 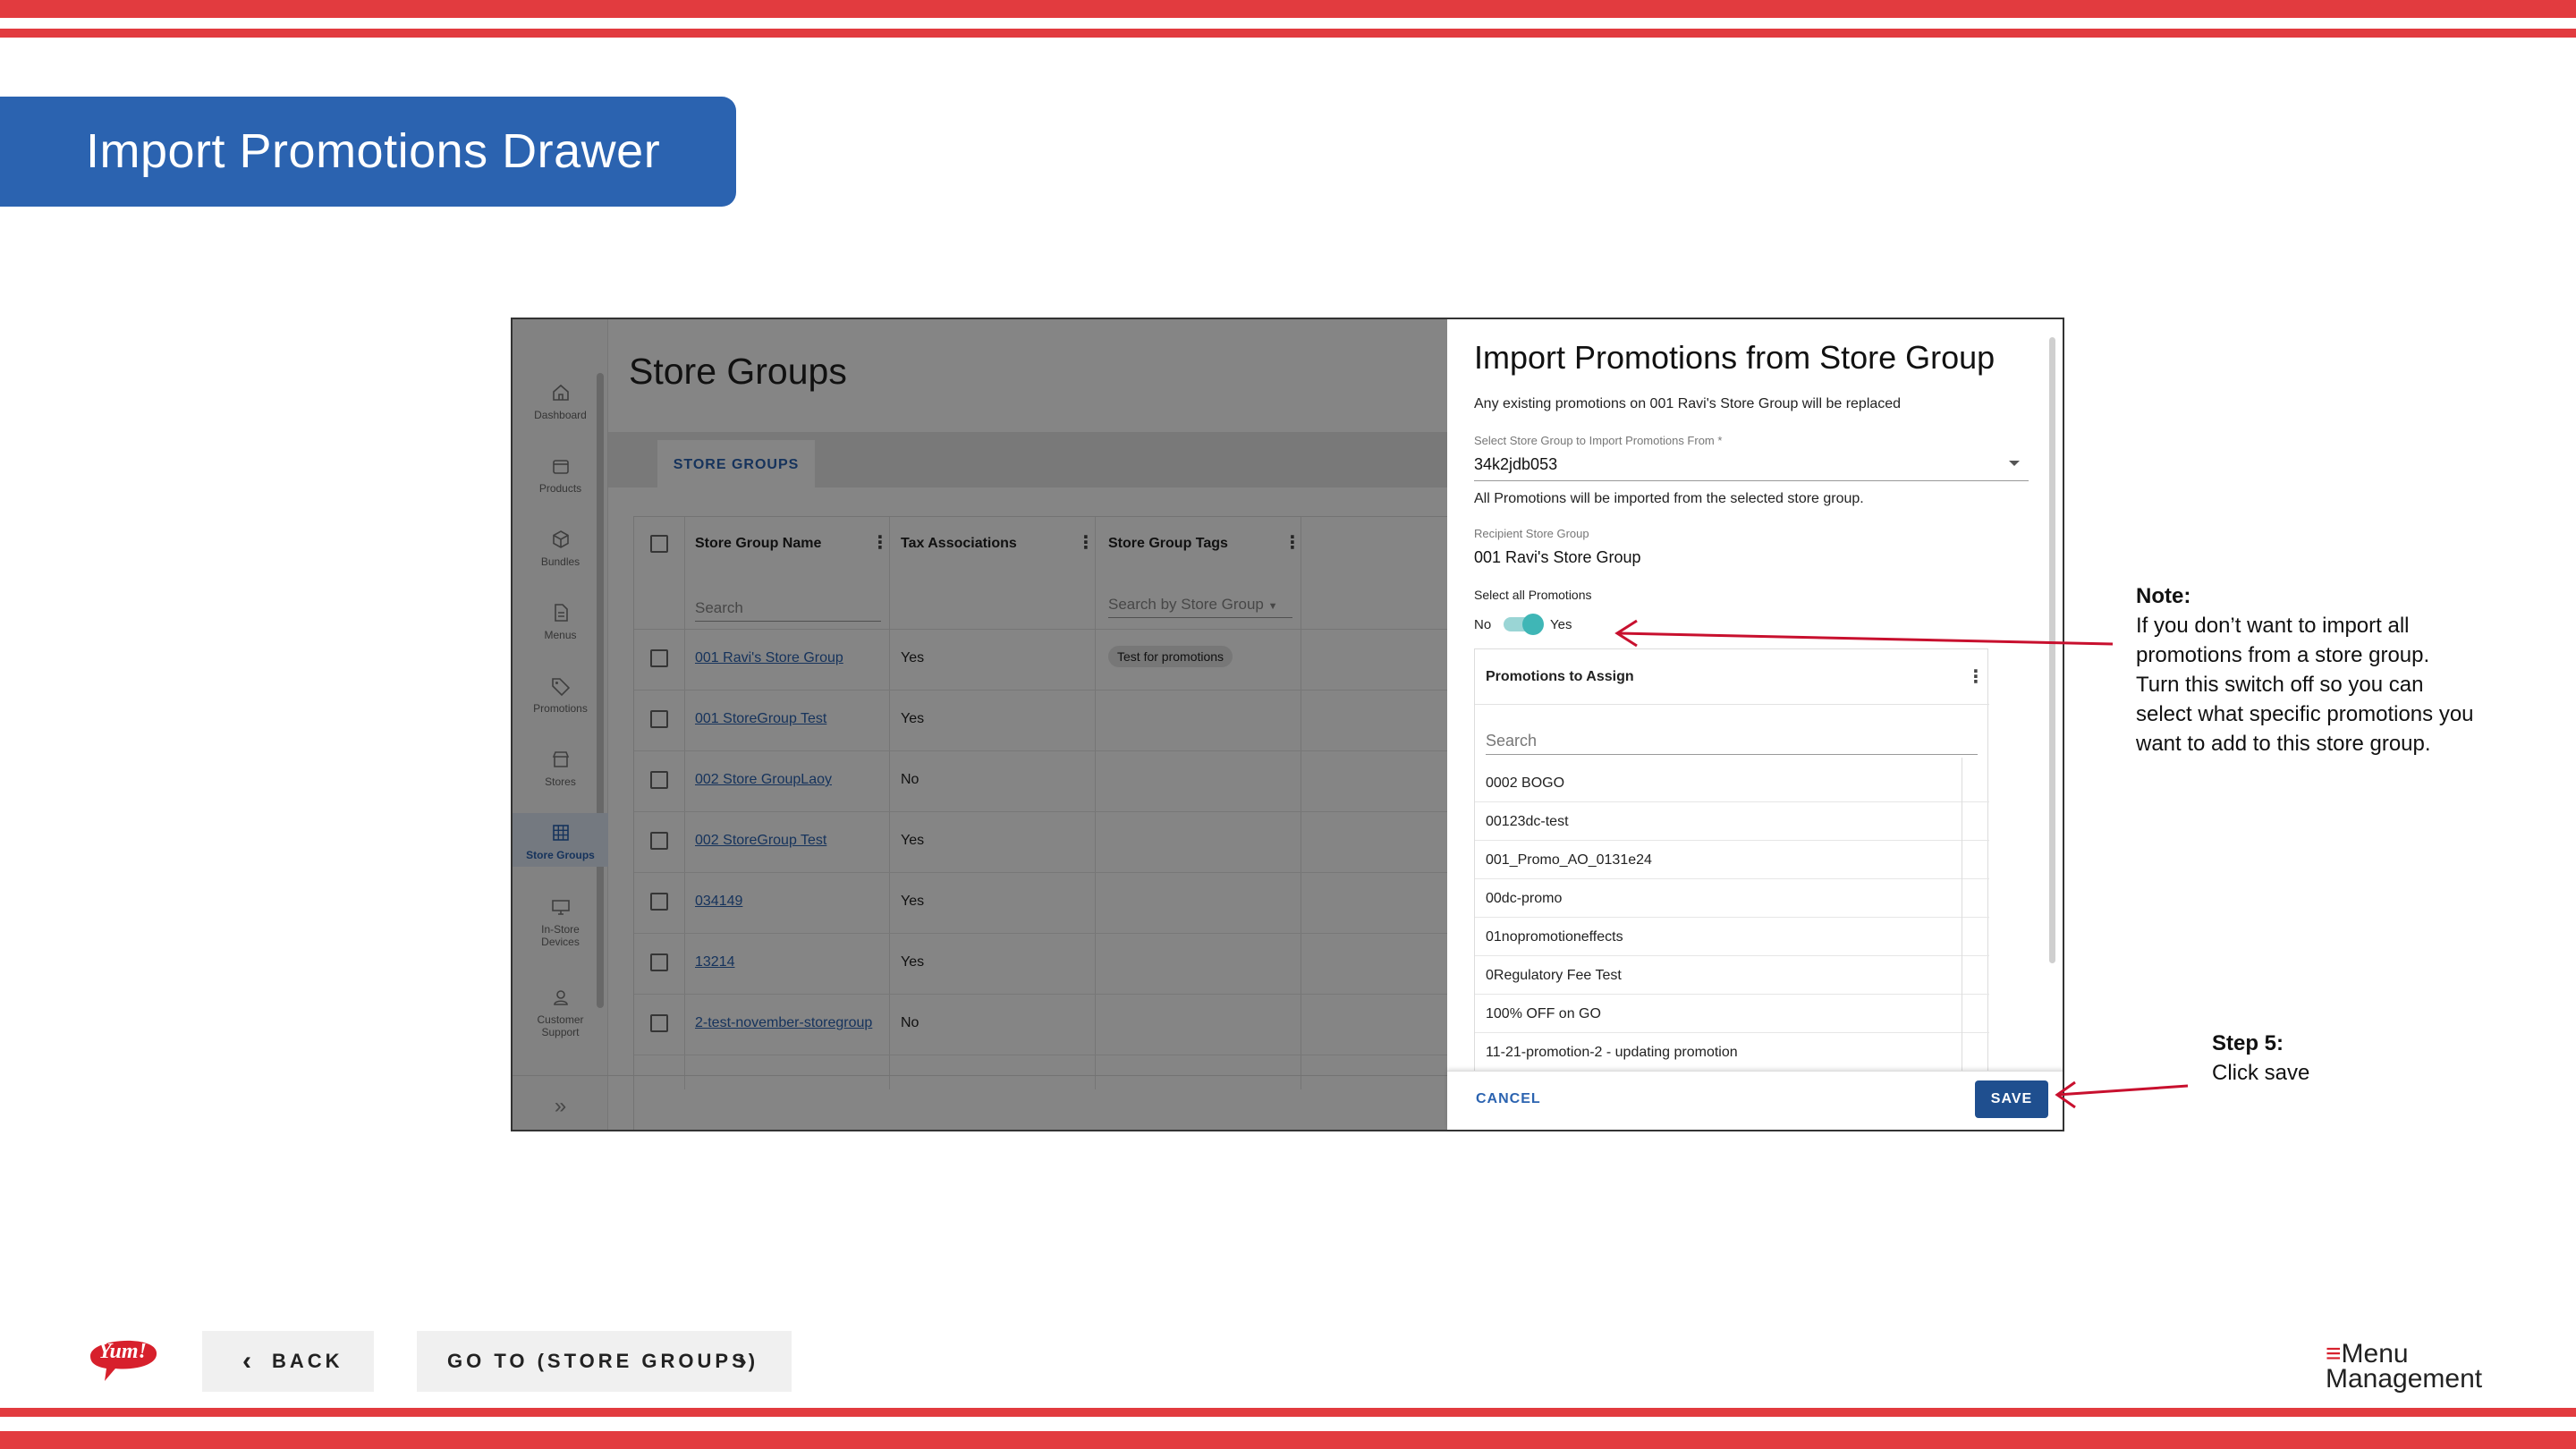 What do you see at coordinates (2404, 1379) in the screenshot?
I see `brand-line2: Management` at bounding box center [2404, 1379].